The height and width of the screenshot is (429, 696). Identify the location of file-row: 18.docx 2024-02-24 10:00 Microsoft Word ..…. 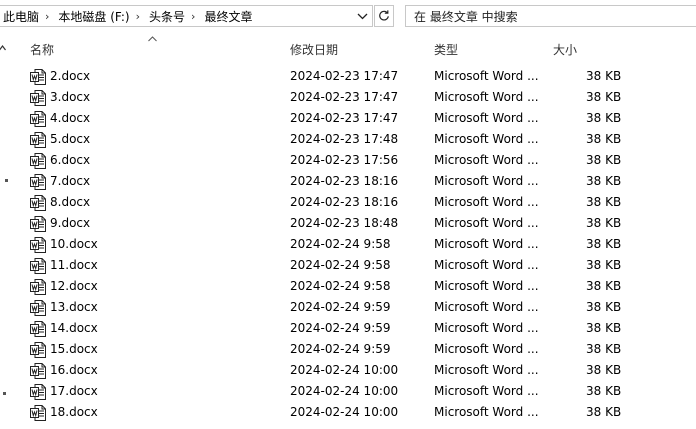
(348, 413).